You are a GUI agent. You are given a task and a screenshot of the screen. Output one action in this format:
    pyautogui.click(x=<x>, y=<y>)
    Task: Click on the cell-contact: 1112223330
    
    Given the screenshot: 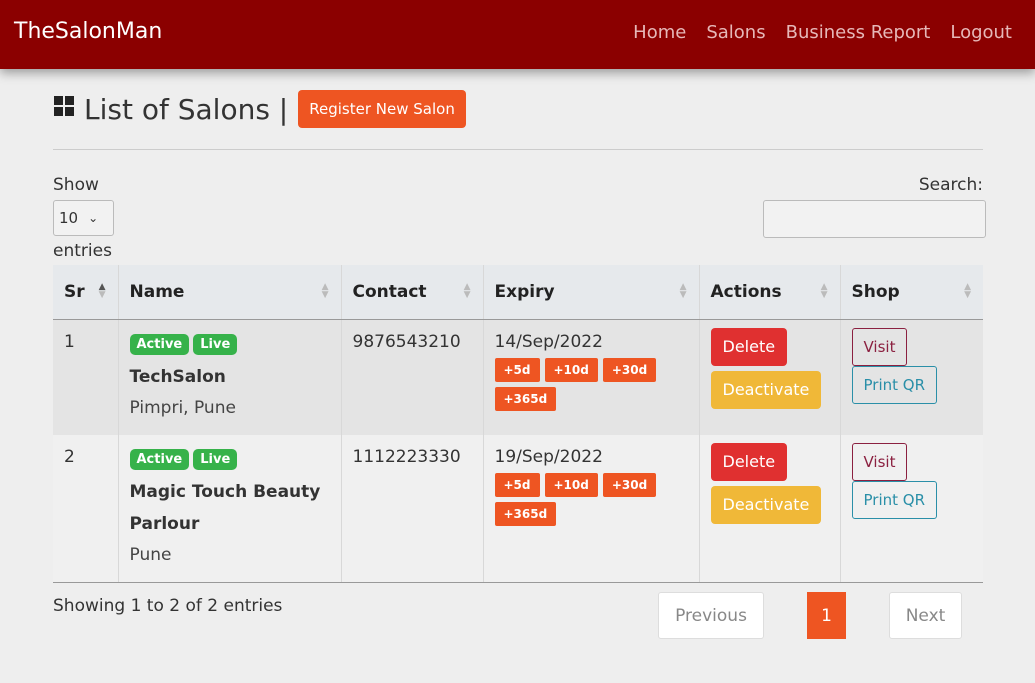 What is the action you would take?
    pyautogui.click(x=411, y=508)
    